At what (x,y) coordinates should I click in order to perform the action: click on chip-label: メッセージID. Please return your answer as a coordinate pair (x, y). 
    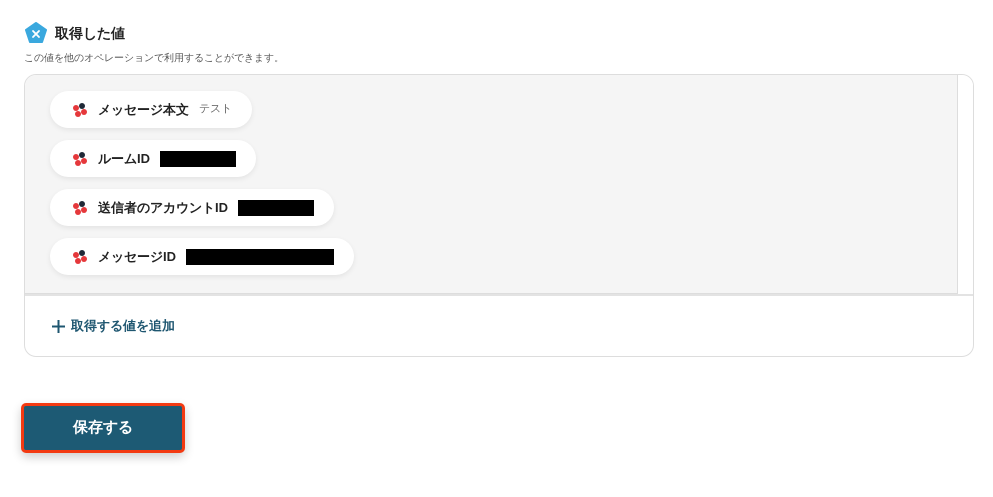
    Looking at the image, I should click on (137, 257).